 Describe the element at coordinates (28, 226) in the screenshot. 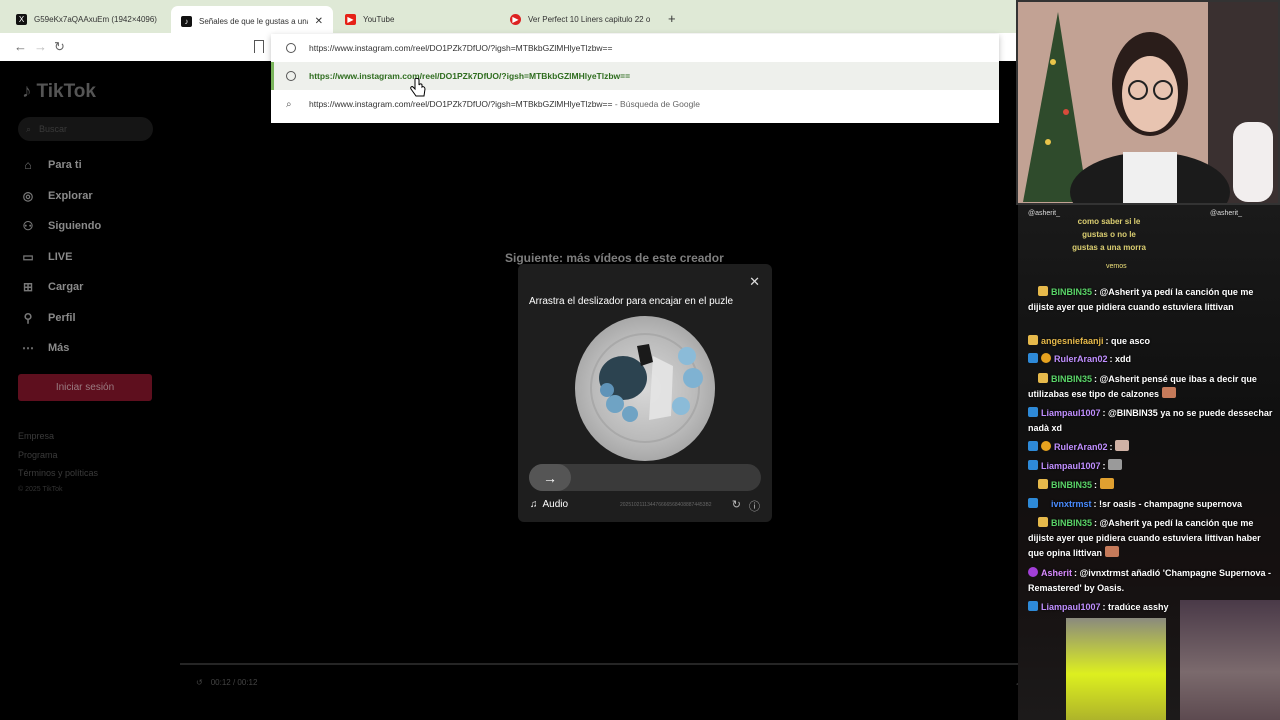

I see `following-icon: ⚇` at that location.